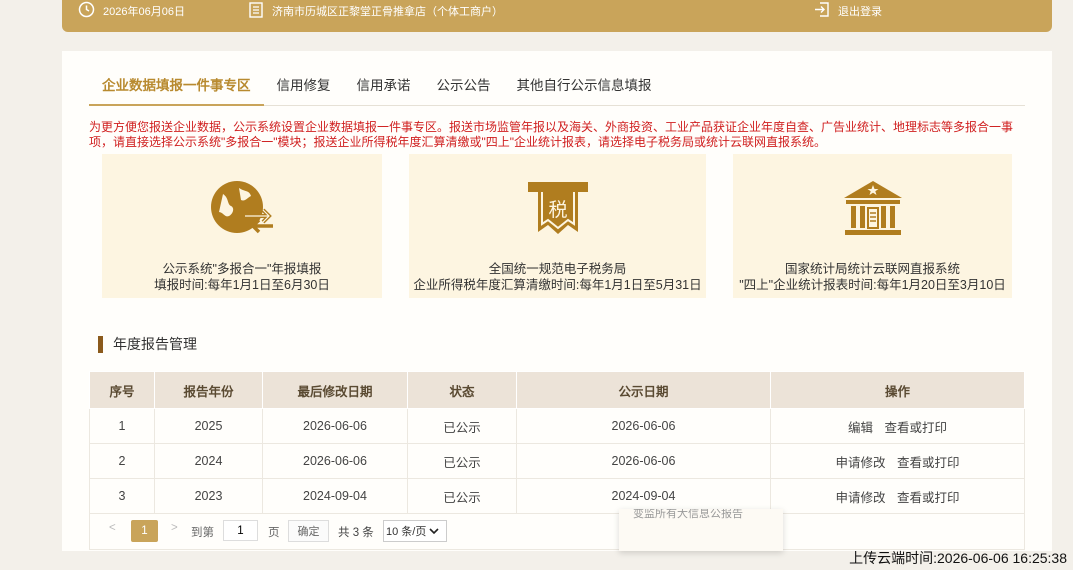 The height and width of the screenshot is (570, 1073). I want to click on tab-data-filing: 企业数据填报一件事专区, so click(176, 85).